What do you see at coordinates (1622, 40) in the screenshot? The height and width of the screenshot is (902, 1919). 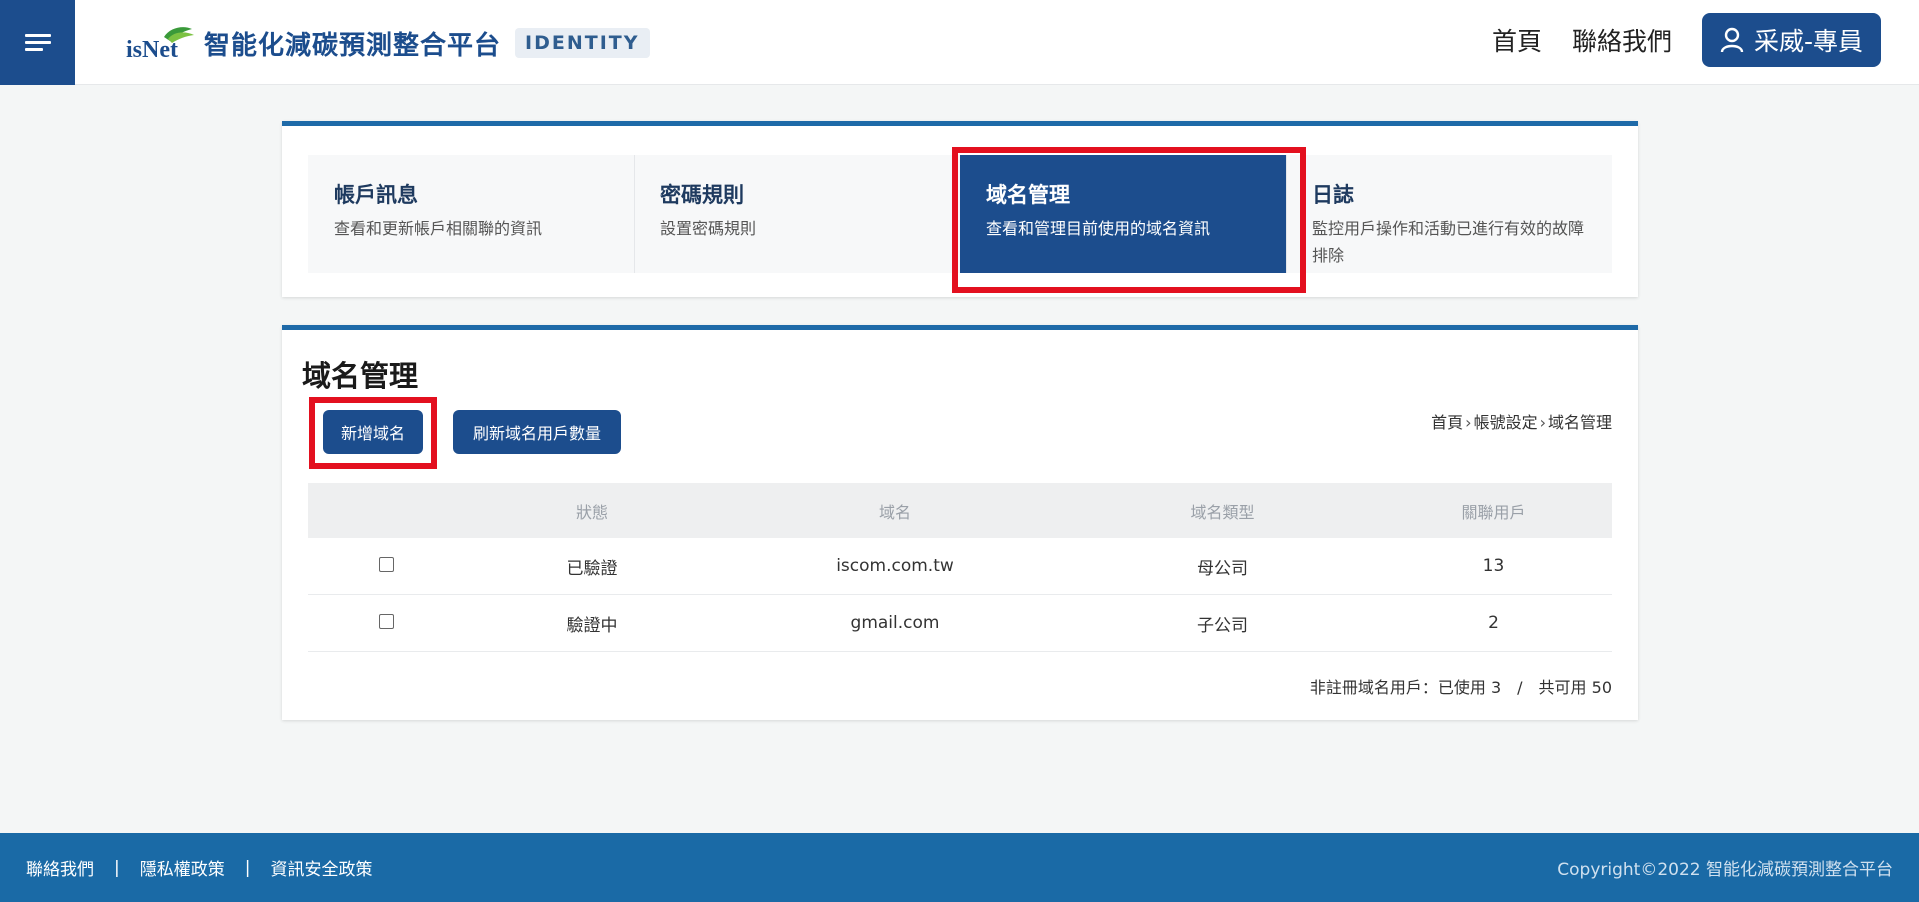 I see `nav-contact-link: 聯絡我們` at bounding box center [1622, 40].